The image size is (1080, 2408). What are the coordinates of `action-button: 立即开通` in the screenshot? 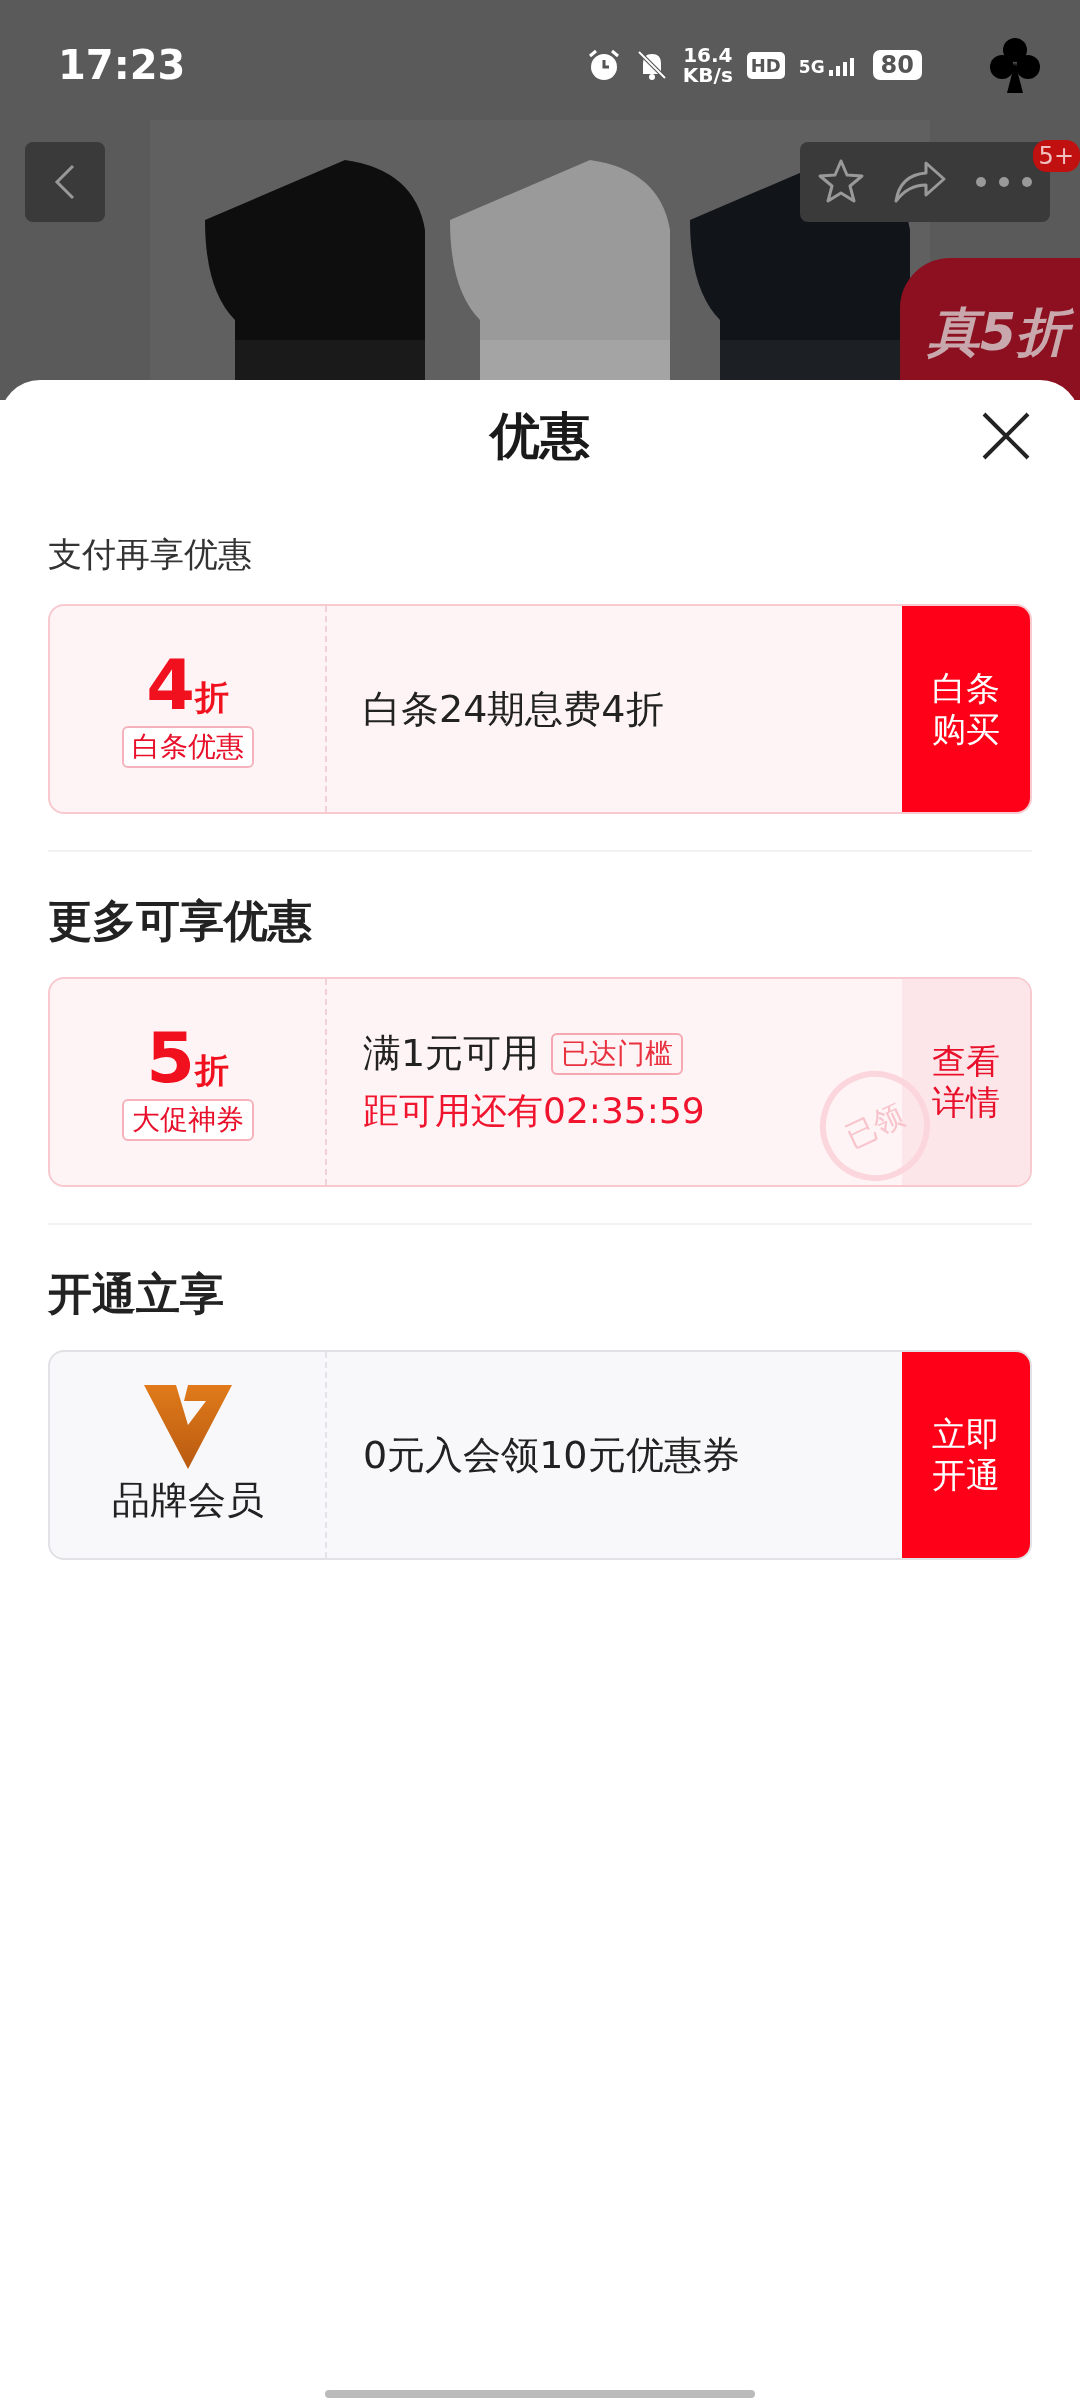 It's located at (966, 1455).